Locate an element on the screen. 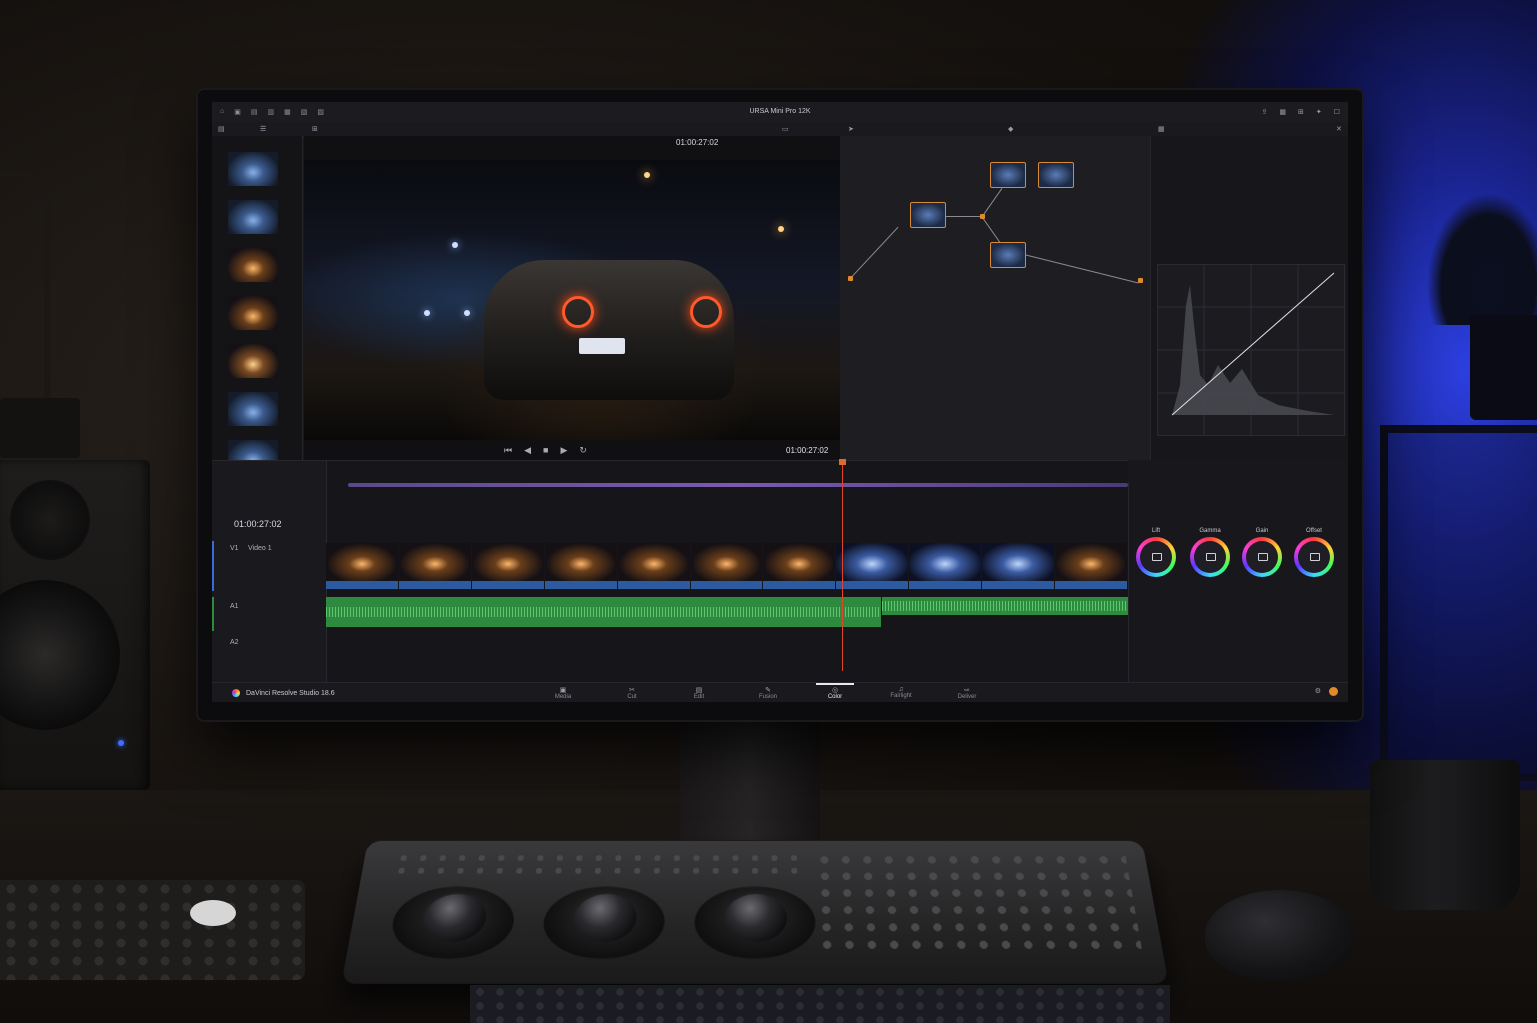 This screenshot has width=1537, height=1023. fairlight-page-icon: ♫ is located at coordinates (901, 689).